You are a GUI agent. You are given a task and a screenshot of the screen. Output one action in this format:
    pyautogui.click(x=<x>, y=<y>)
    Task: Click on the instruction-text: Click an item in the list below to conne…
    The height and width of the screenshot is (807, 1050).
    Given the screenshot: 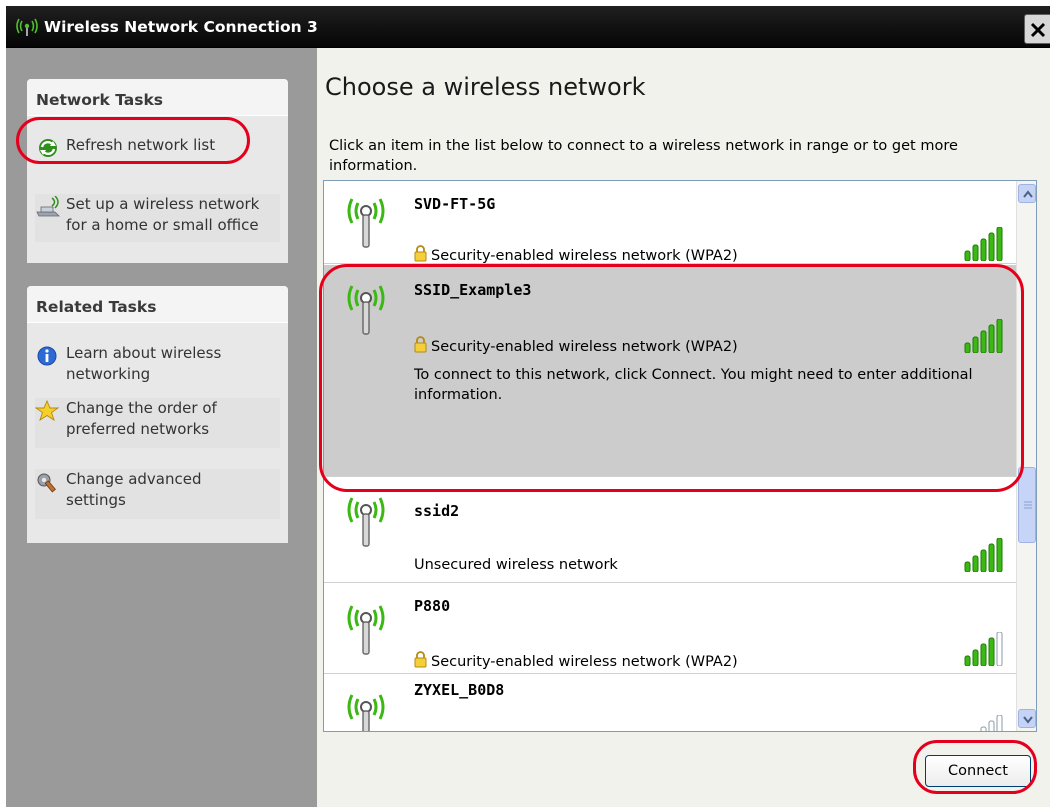 What is the action you would take?
    pyautogui.click(x=643, y=156)
    